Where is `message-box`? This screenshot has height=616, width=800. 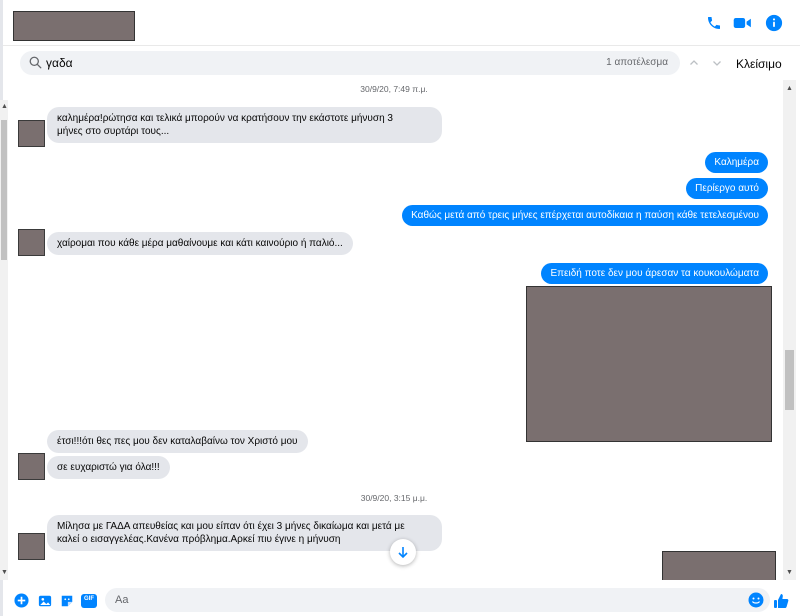 message-box is located at coordinates (437, 600).